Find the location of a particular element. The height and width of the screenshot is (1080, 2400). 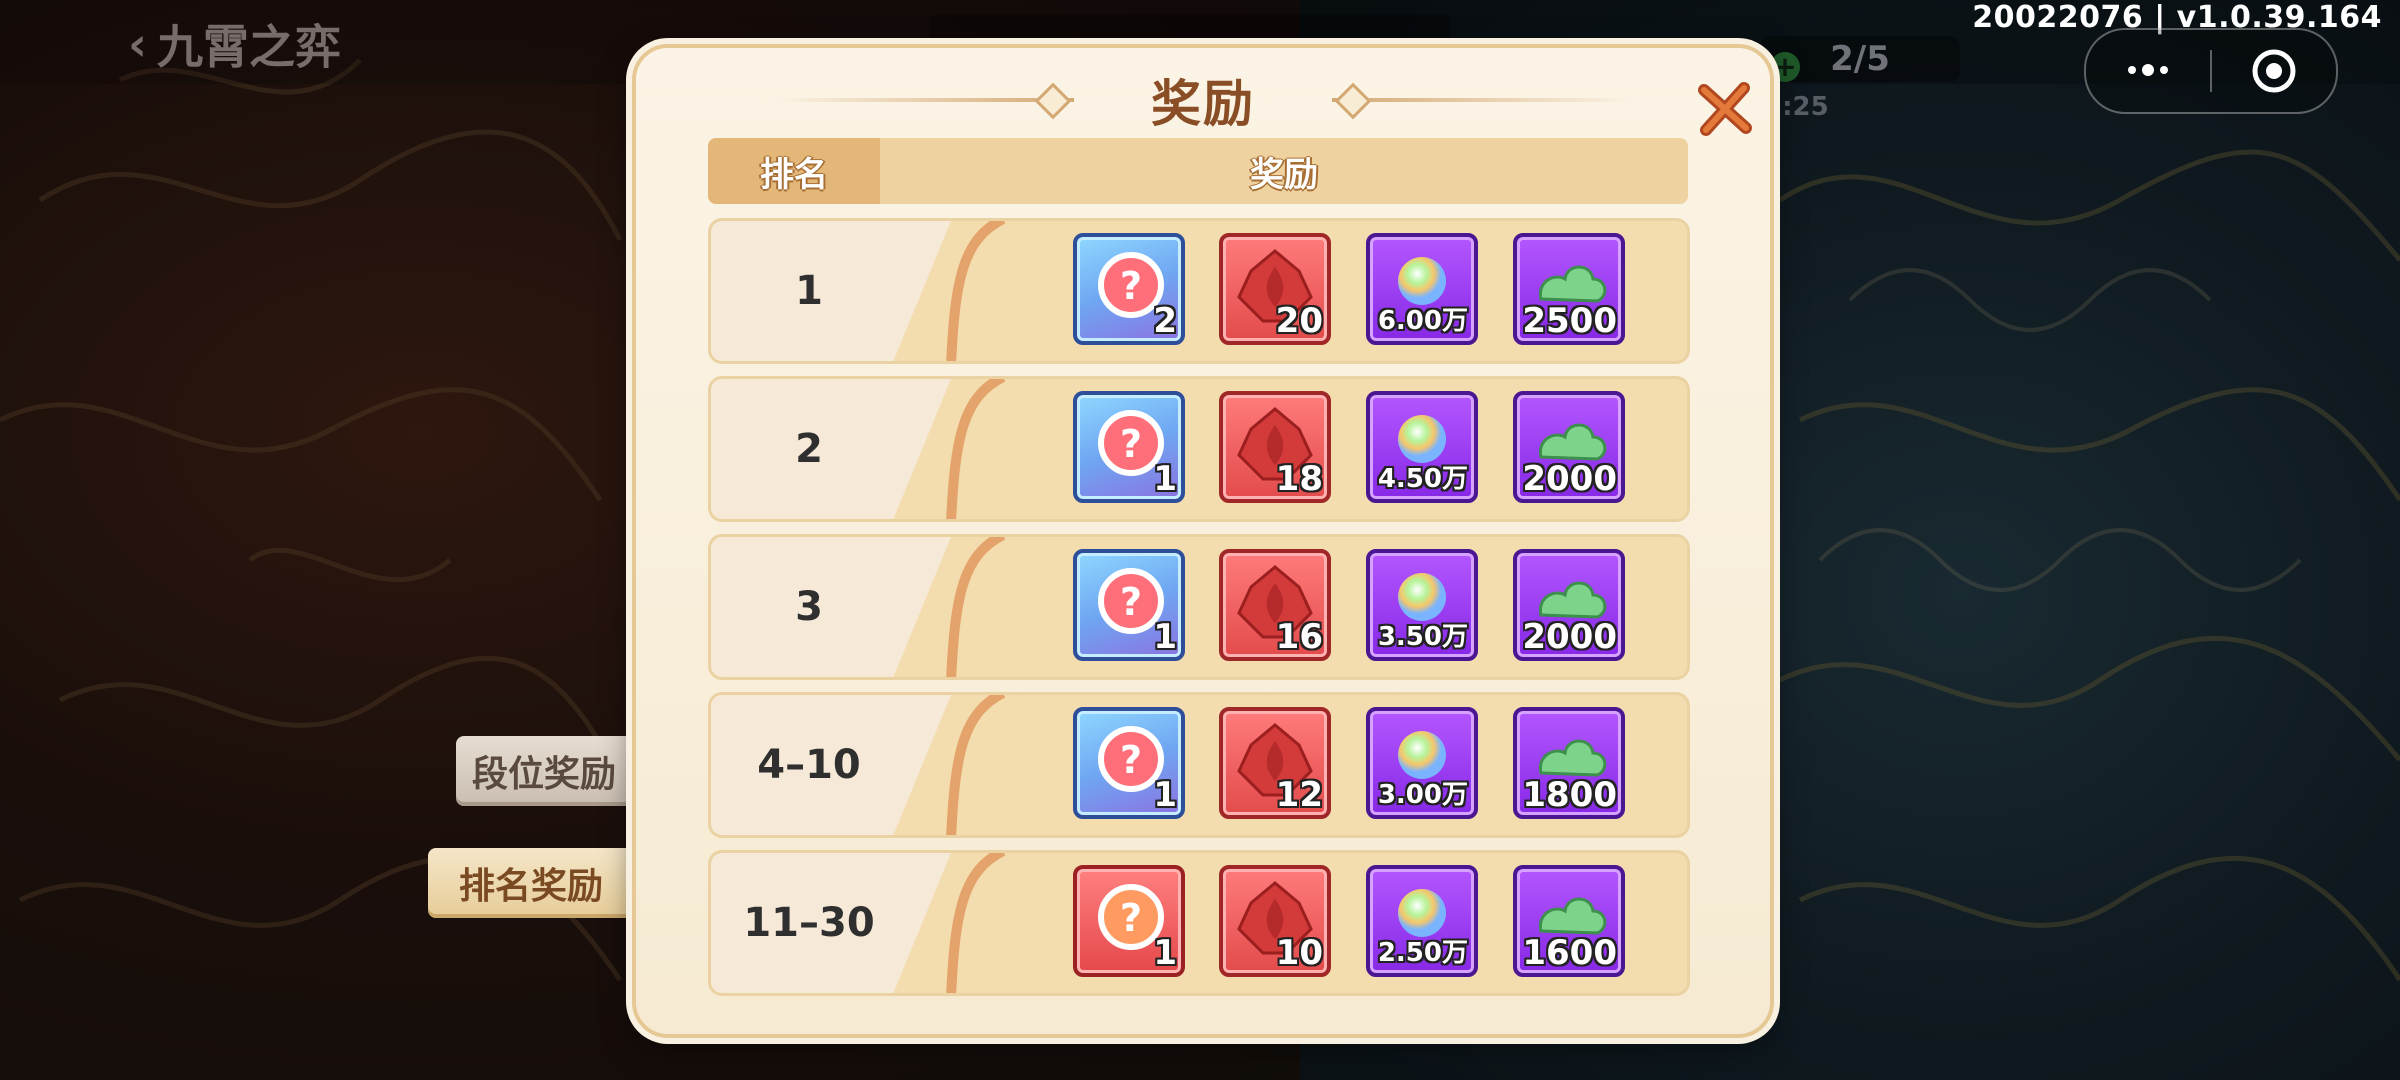

mystery-orb-item: ? 2 is located at coordinates (1129, 289).